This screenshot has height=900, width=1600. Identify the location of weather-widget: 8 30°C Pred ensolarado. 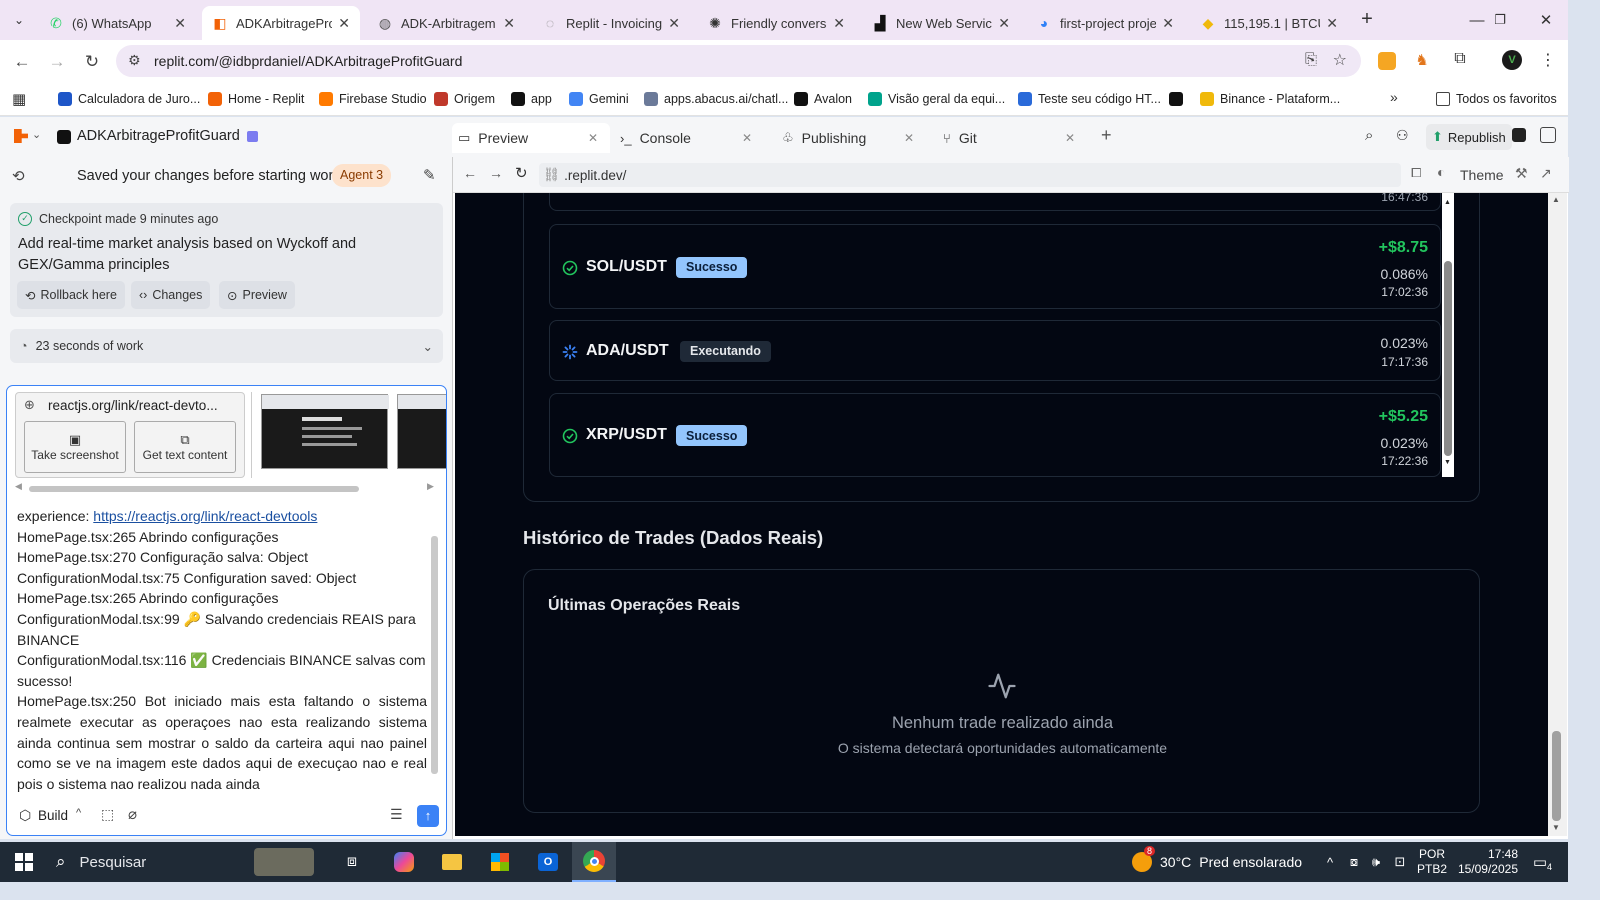
(1219, 862).